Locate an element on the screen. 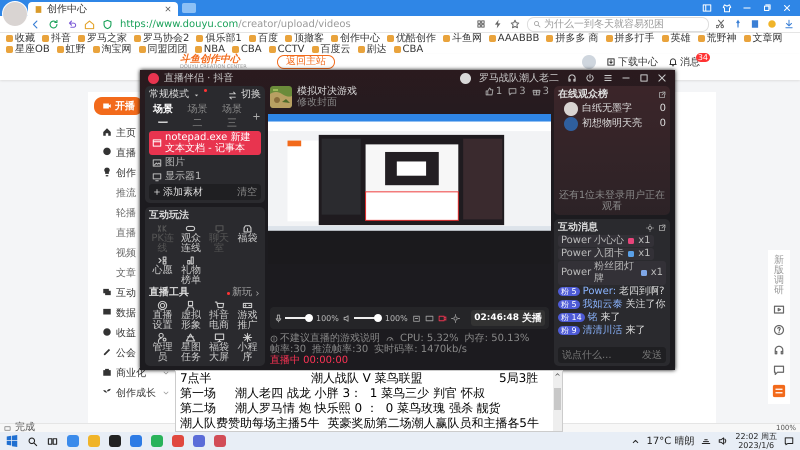 This screenshot has width=800, height=450. bookmark: 英雄 is located at coordinates (676, 38).